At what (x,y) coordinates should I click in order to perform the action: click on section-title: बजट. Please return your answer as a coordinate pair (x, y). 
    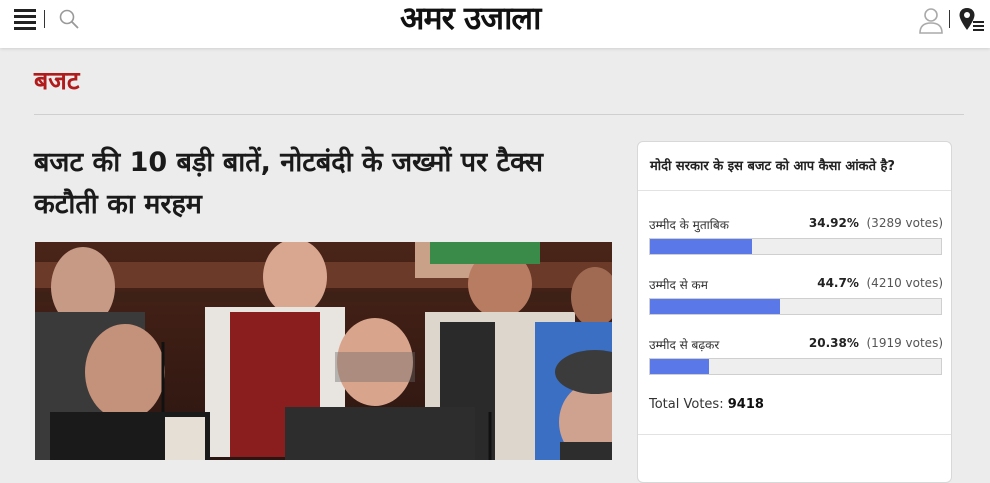
    Looking at the image, I should click on (56, 81).